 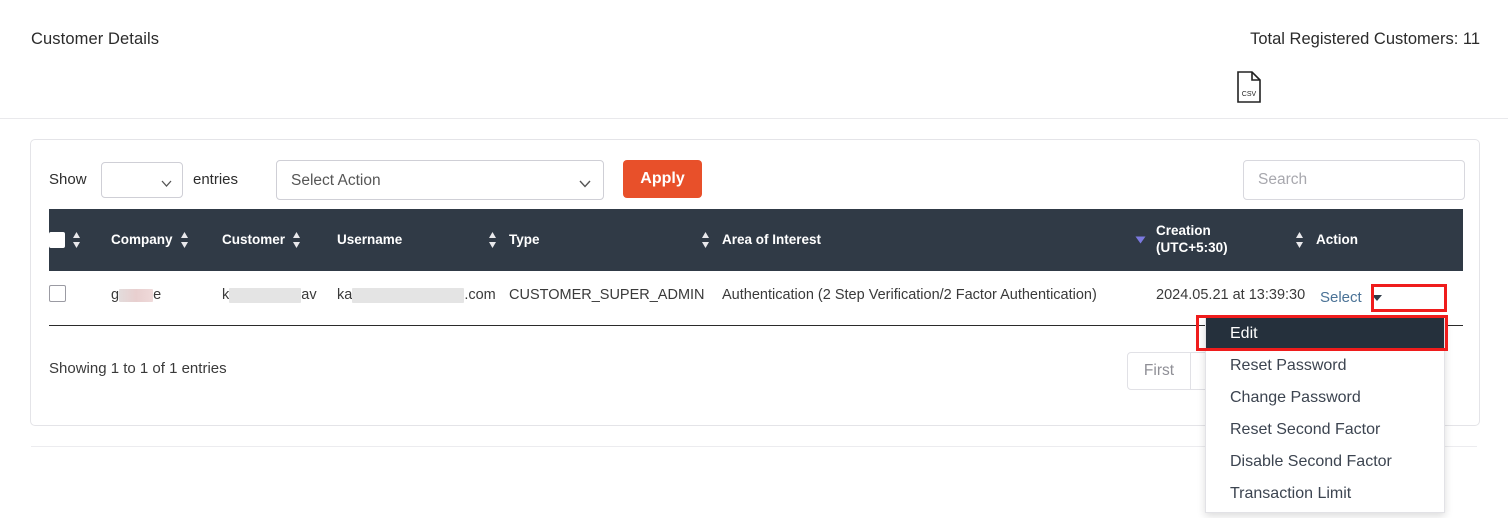 What do you see at coordinates (1299, 240) in the screenshot?
I see `sort-icon-creation` at bounding box center [1299, 240].